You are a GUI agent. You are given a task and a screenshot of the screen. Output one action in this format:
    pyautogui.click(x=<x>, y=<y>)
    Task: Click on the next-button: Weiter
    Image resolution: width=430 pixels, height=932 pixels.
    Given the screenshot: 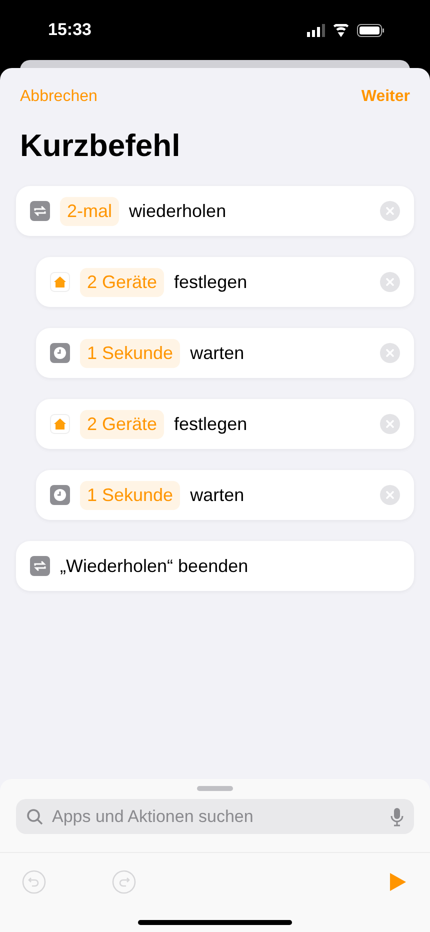 What is the action you would take?
    pyautogui.click(x=385, y=97)
    